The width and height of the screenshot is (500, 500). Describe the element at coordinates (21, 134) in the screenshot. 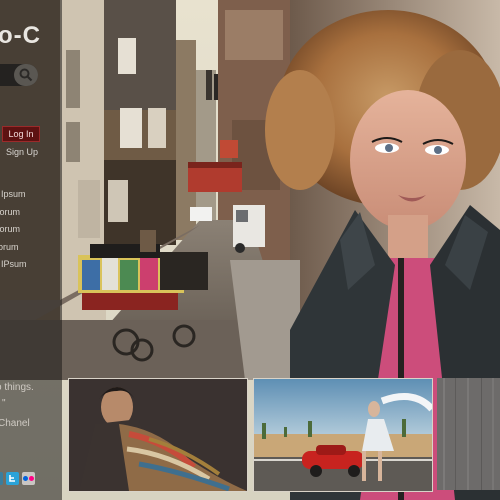

I see `login-button: Log In` at that location.